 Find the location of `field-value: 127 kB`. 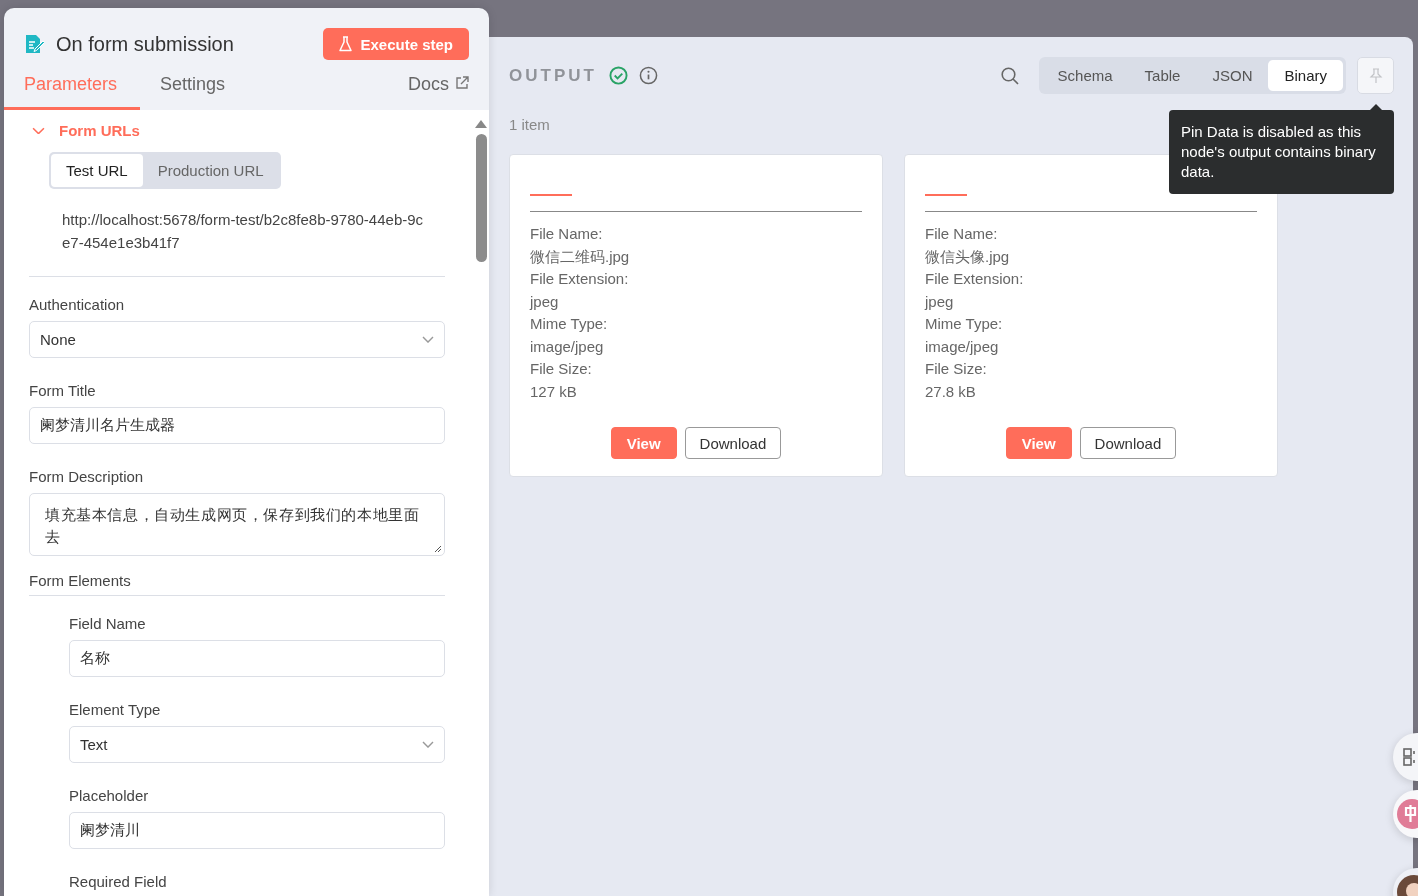

field-value: 127 kB is located at coordinates (554, 391).